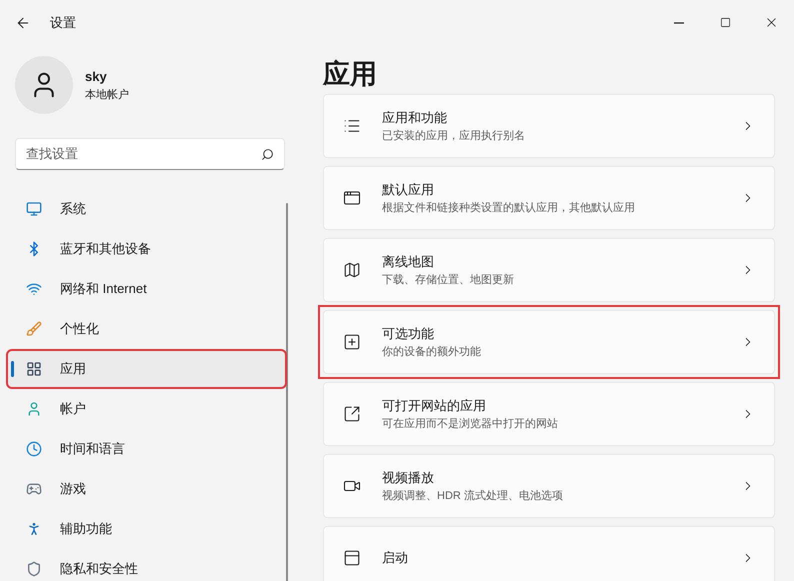  Describe the element at coordinates (34, 569) in the screenshot. I see `shield-icon` at that location.